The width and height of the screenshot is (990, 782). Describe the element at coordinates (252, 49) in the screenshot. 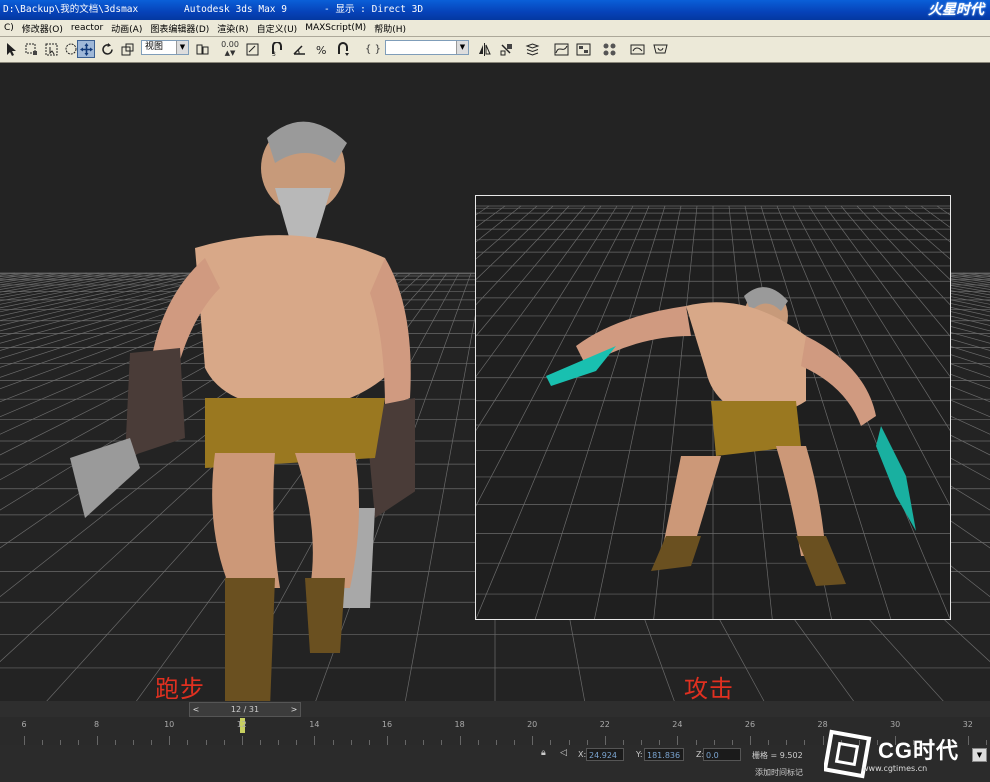

I see `select-manipulate-icon` at that location.